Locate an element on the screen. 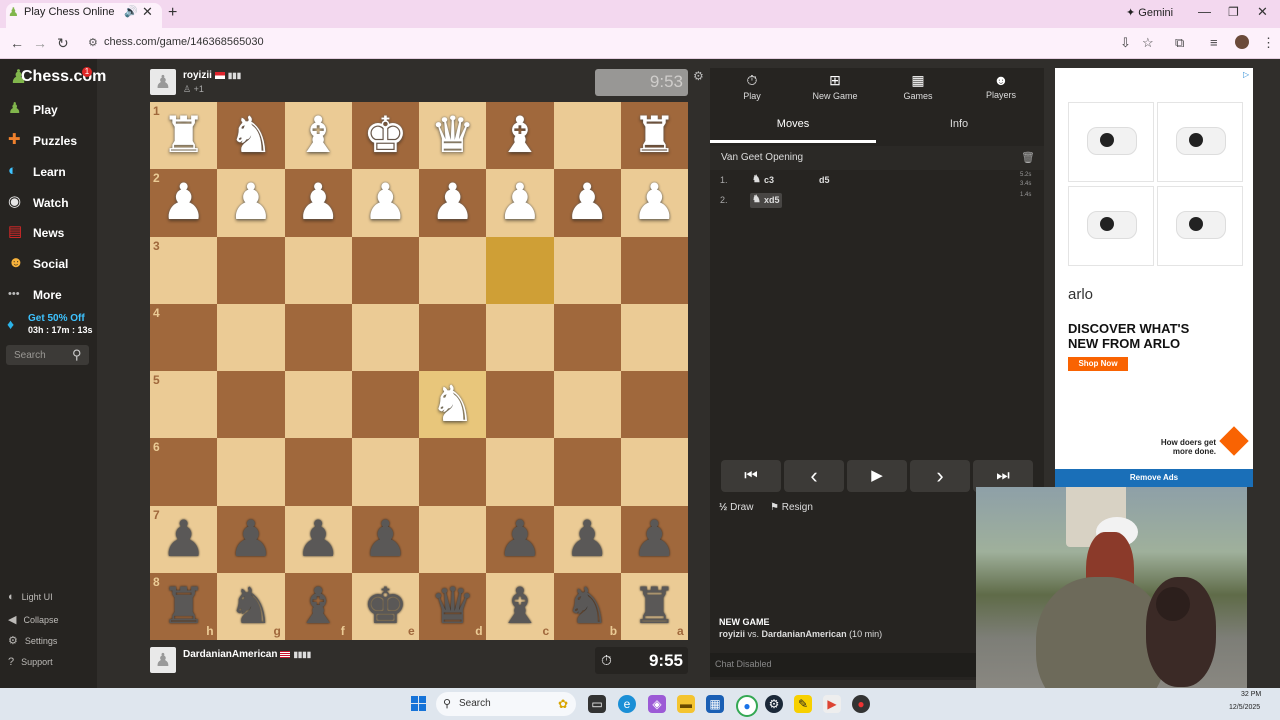  tab-games: ▦ Games is located at coordinates (918, 86).